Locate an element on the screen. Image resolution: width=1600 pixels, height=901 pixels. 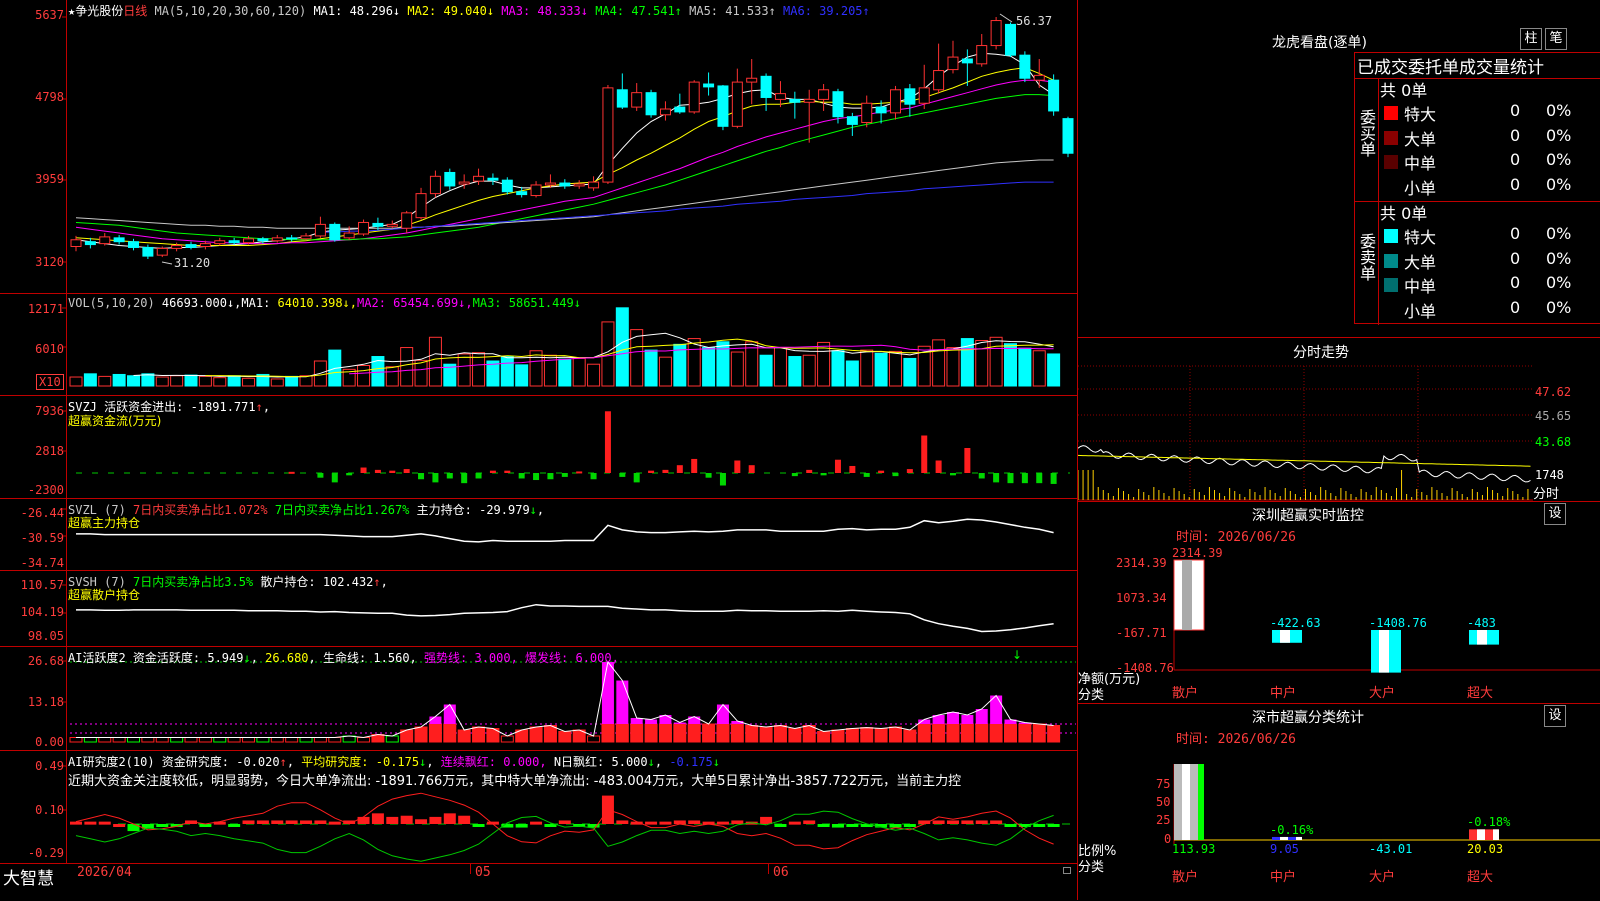
stroke-mode-button: 笔 is located at coordinates (1556, 39).